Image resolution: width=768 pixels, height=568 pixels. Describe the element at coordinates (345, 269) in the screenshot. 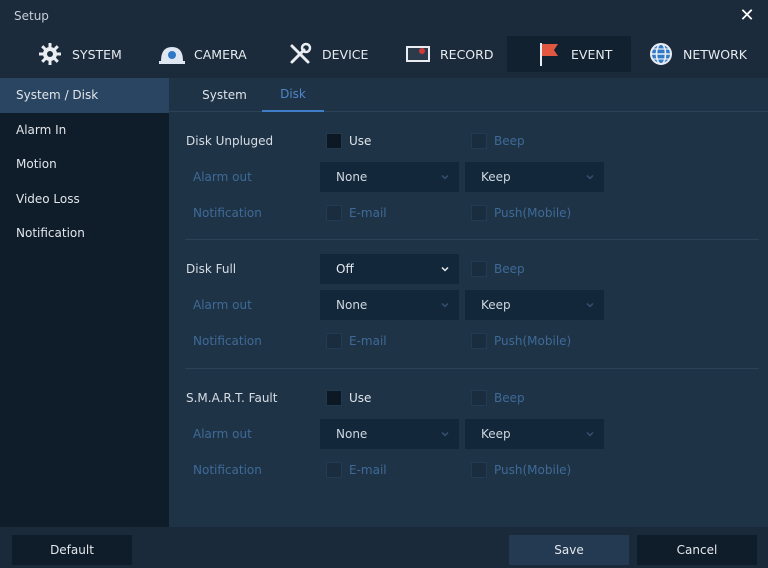

I see `select-value: Off` at that location.